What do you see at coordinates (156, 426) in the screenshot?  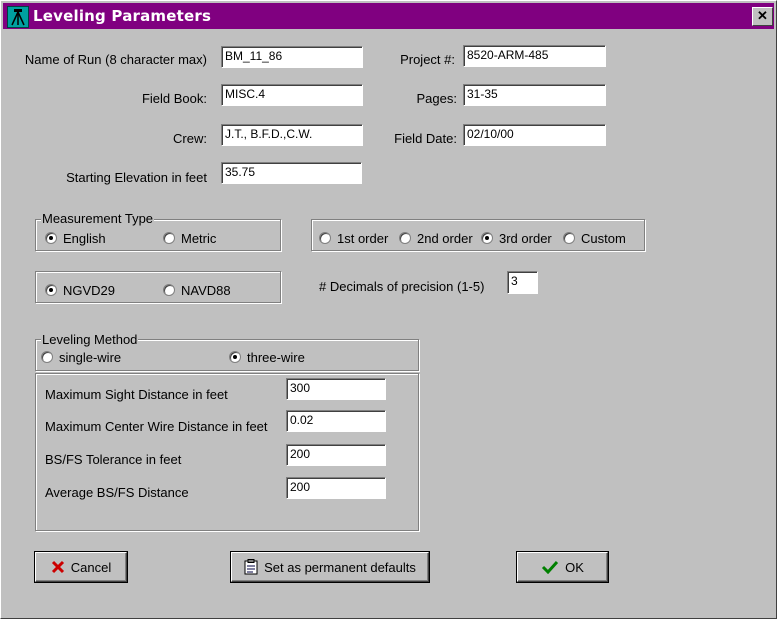 I see `max-center-wire-label: Maximum Center Wire Distance in feet` at bounding box center [156, 426].